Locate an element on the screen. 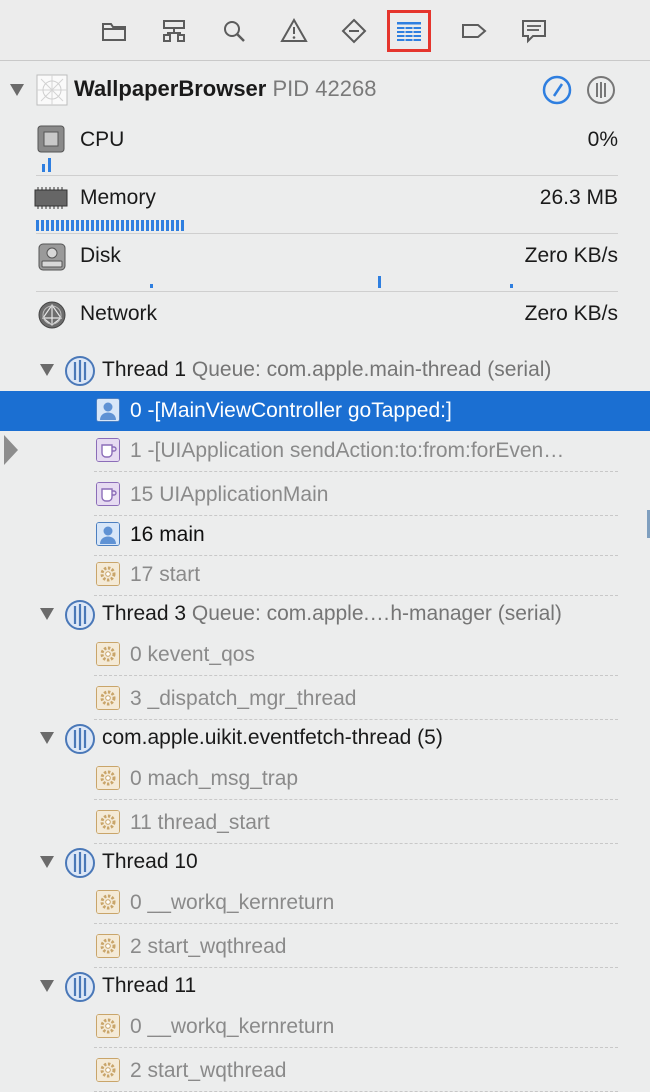 This screenshot has height=1092, width=650. navigator-toolbar is located at coordinates (325, 30).